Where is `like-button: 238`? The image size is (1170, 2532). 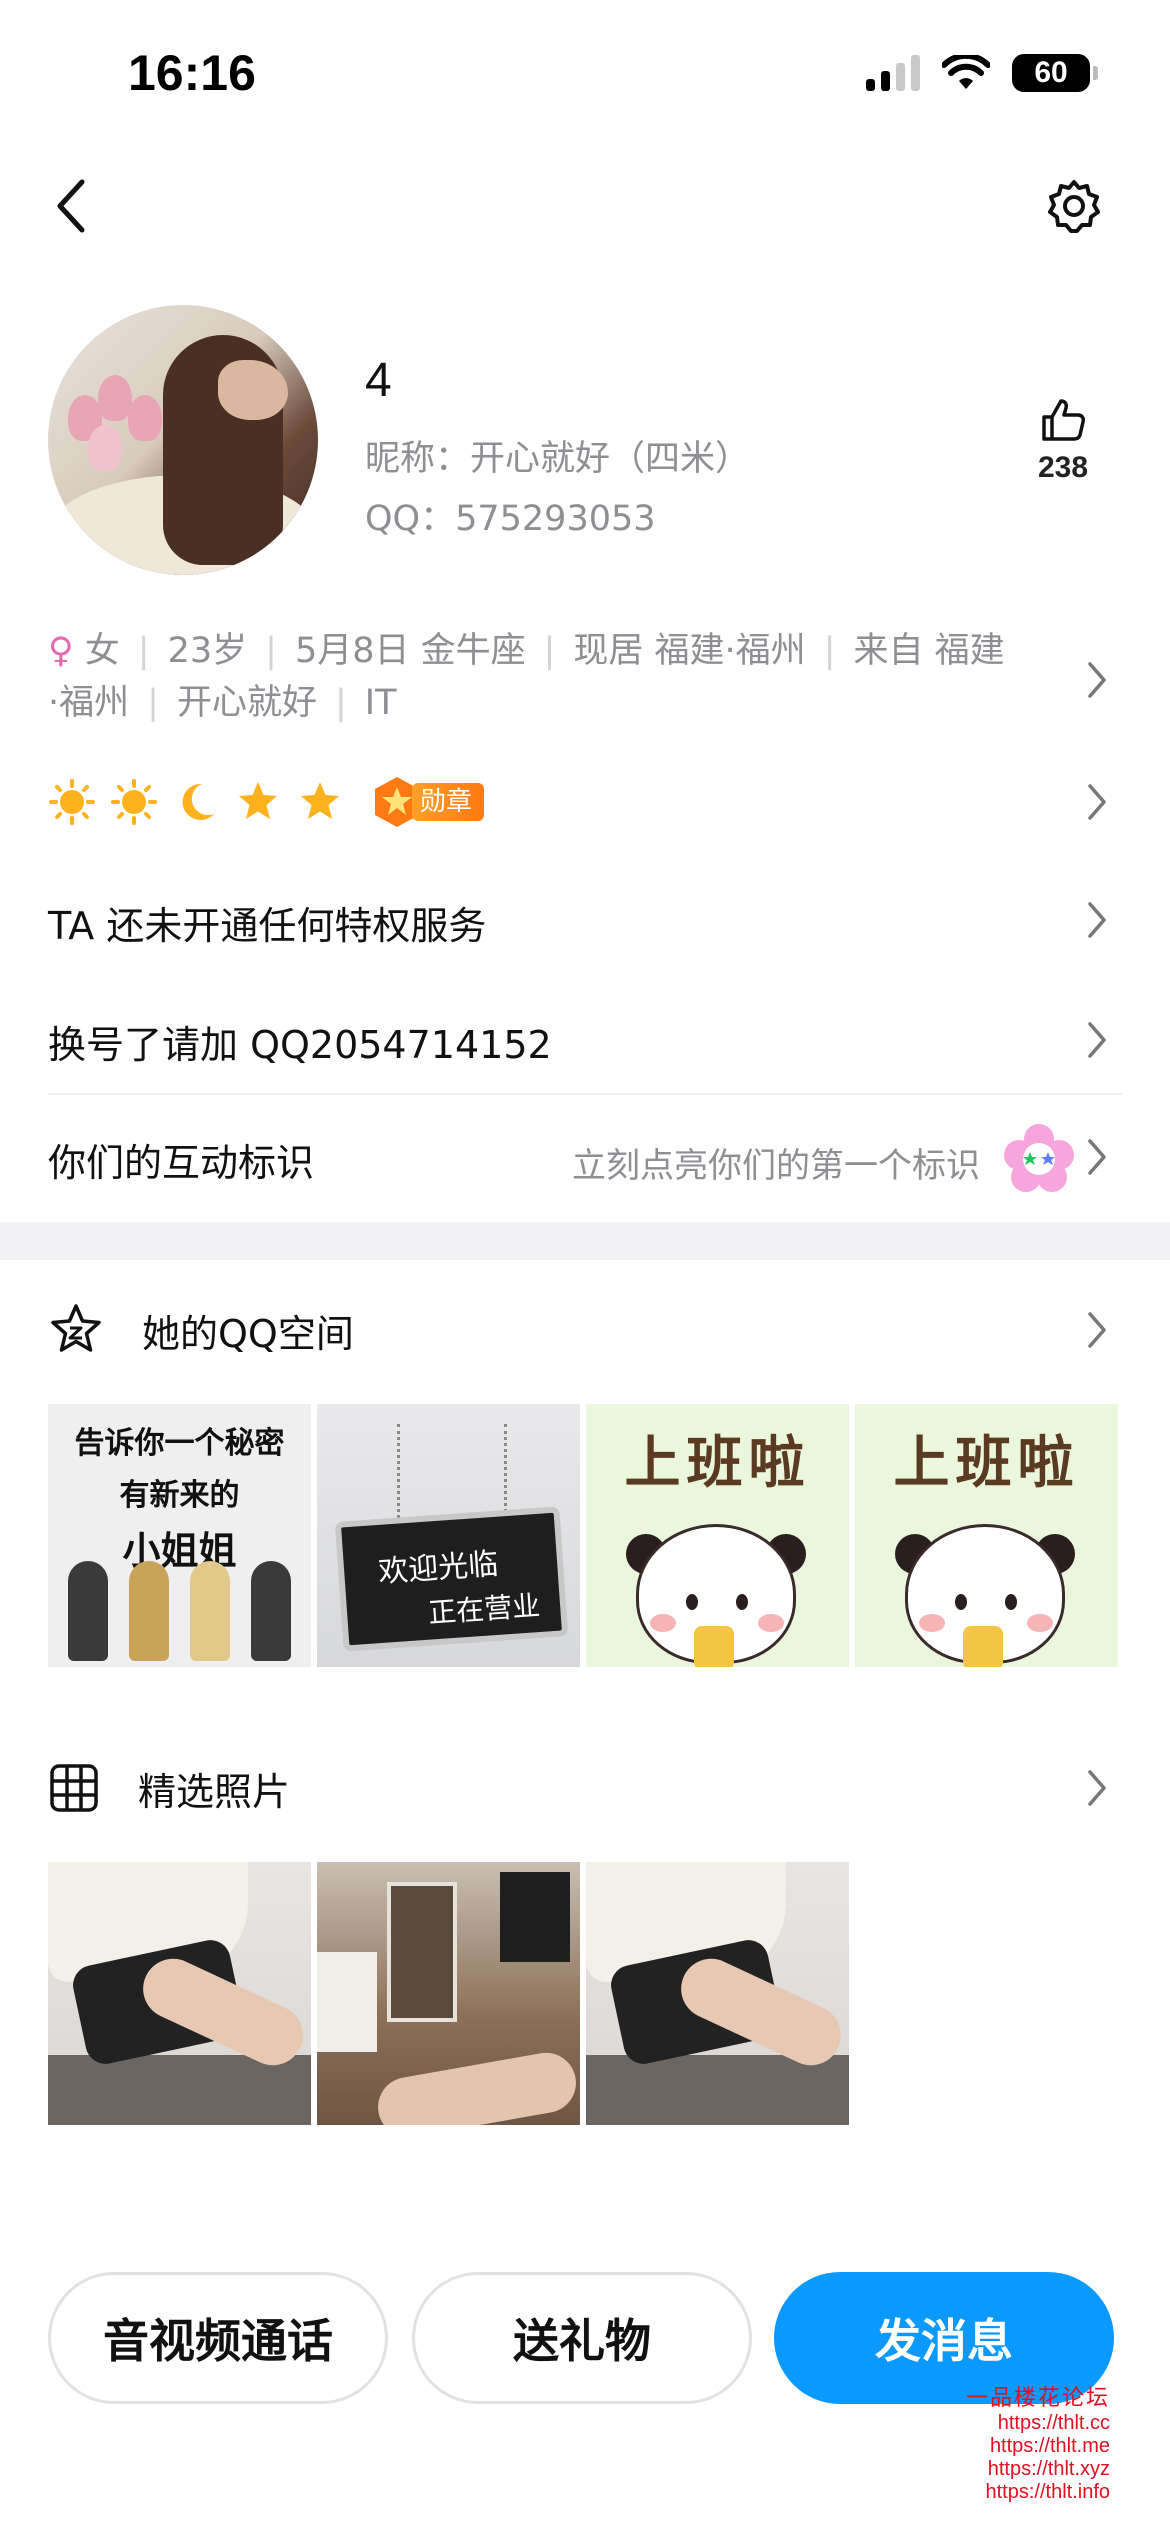 like-button: 238 is located at coordinates (1063, 440).